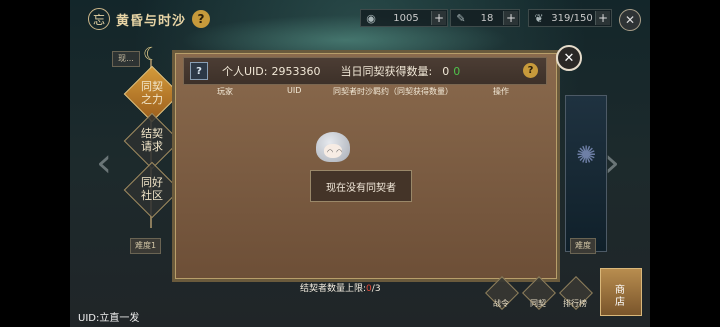  Describe the element at coordinates (530, 70) in the screenshot. I see `panel-help-icon: ?` at that location.